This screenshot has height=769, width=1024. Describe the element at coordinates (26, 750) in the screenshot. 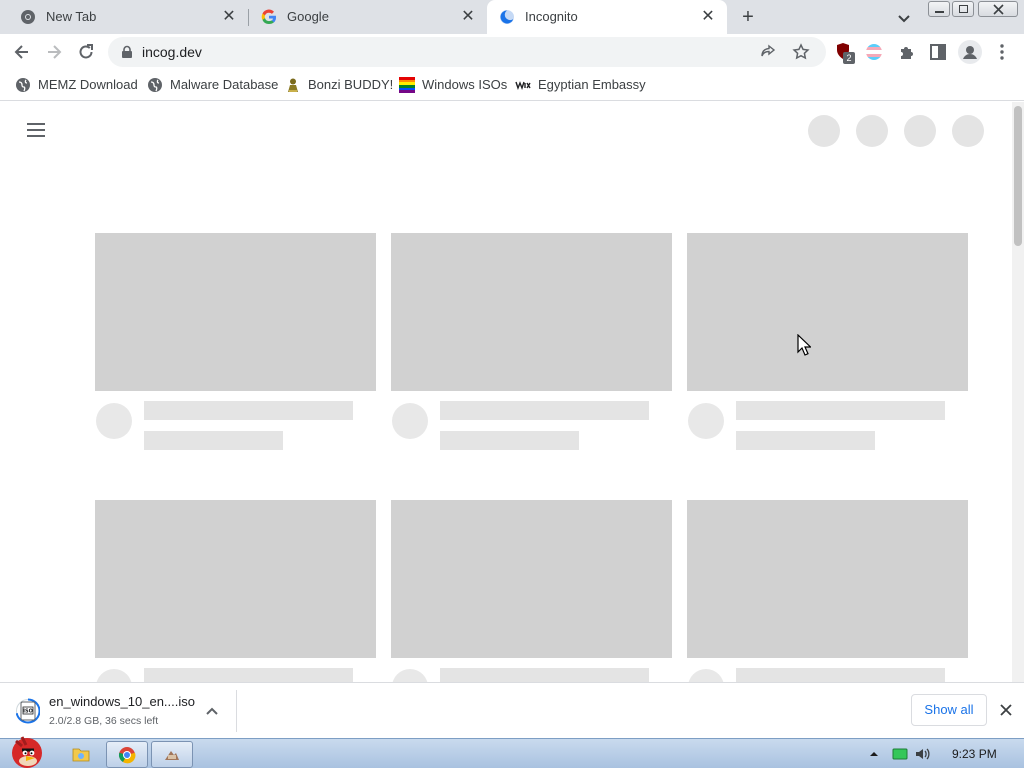

I see `start-button-angry-bird-icon` at that location.